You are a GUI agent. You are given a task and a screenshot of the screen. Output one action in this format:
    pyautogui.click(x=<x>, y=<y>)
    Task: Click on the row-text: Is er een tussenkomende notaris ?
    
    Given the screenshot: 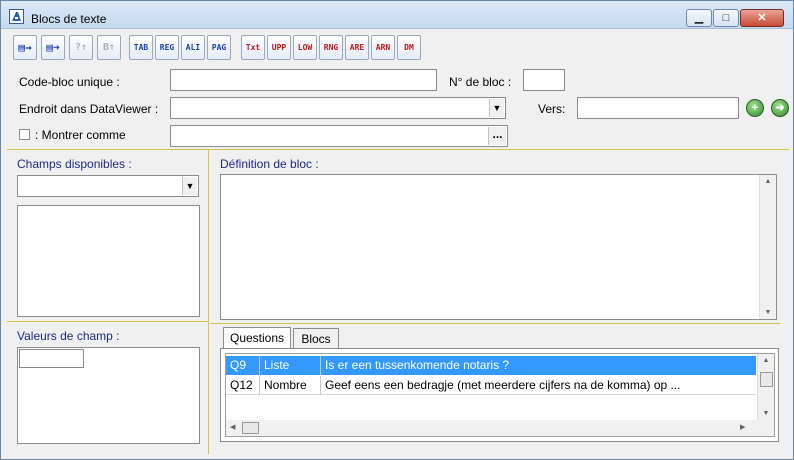 What is the action you would take?
    pyautogui.click(x=417, y=365)
    